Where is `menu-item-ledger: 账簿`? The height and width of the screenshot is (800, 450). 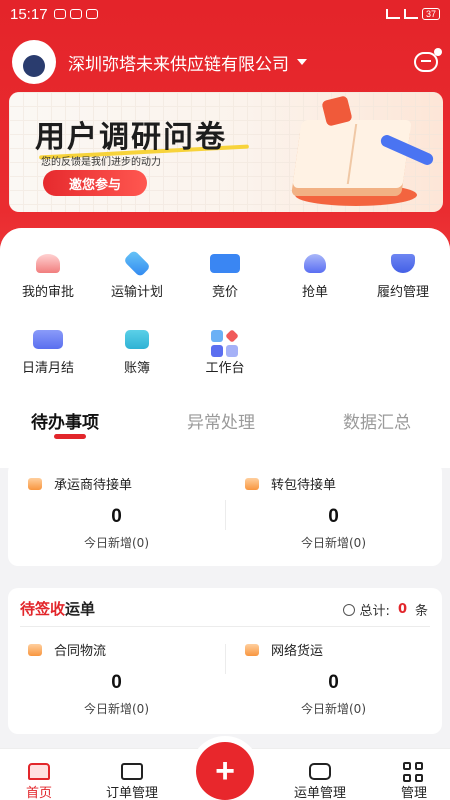
menu-item-ledger: 账簿 is located at coordinates (137, 345).